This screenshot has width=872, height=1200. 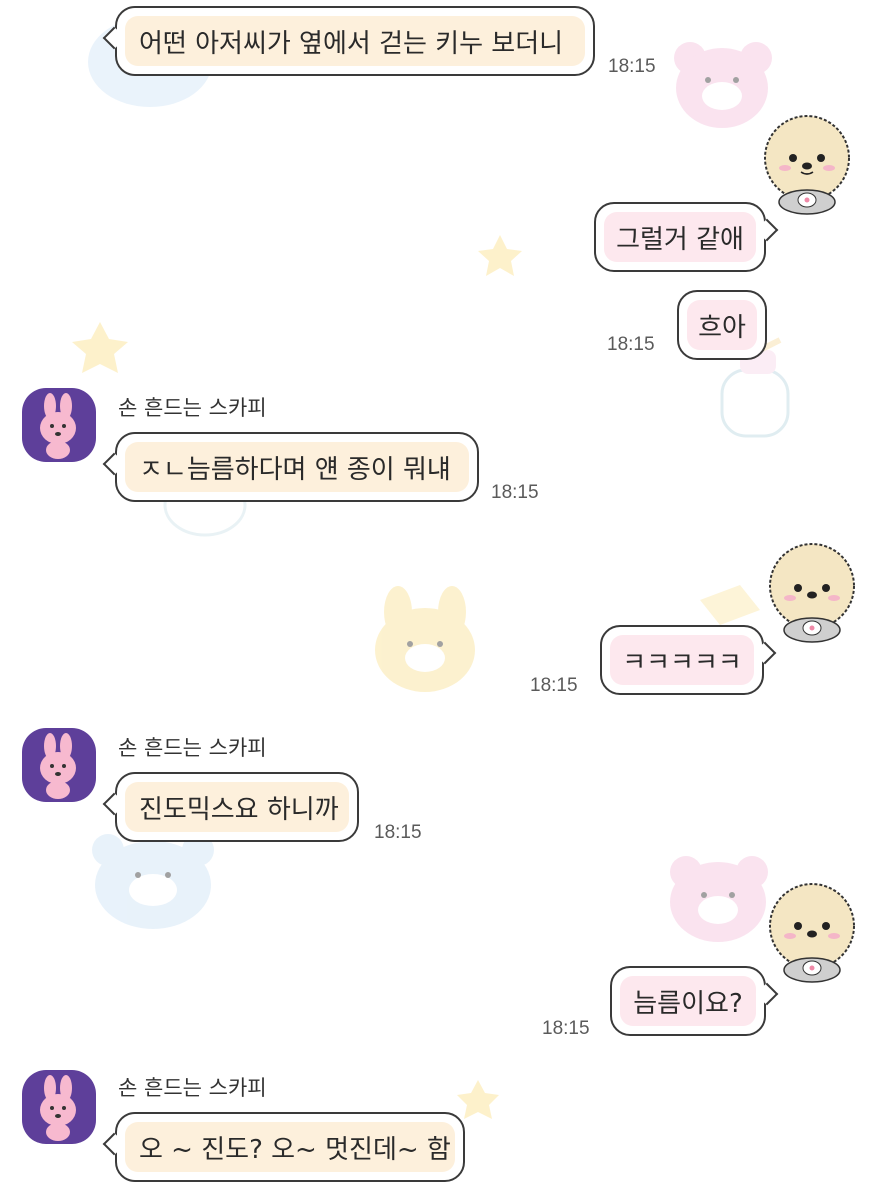 I want to click on message-bubble-outgoing: ㅋㅋㅋㅋㅋ, so click(x=688, y=660).